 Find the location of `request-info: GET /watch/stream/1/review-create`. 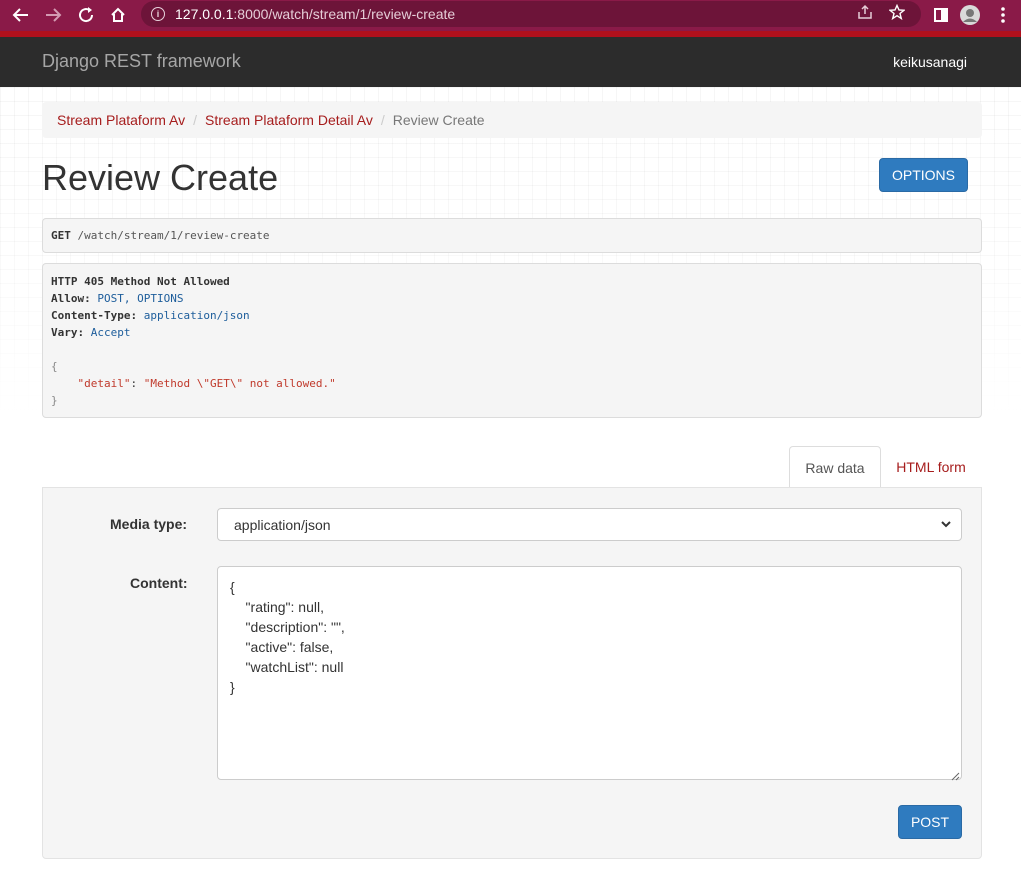

request-info: GET /watch/stream/1/review-create is located at coordinates (512, 235).